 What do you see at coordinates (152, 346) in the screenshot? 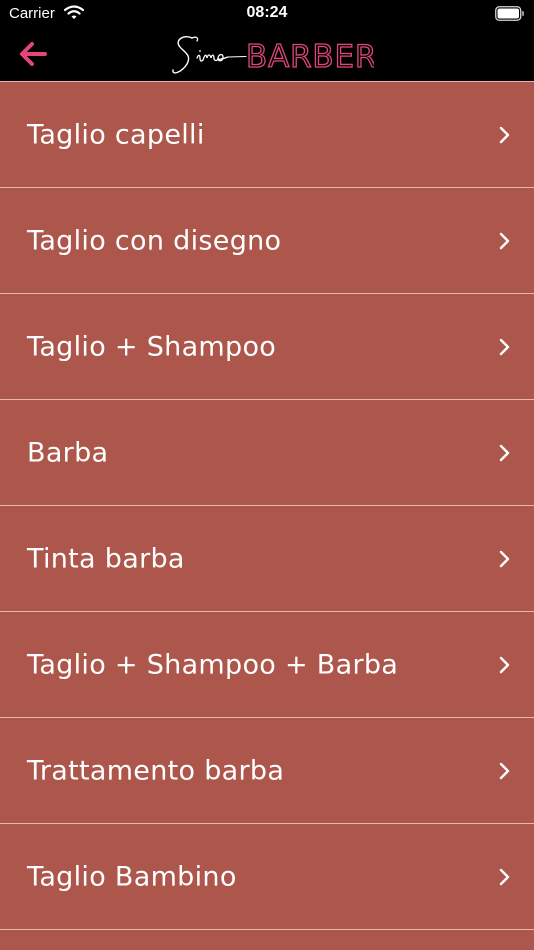
I see `list-item-label: Taglio + Shampoo` at bounding box center [152, 346].